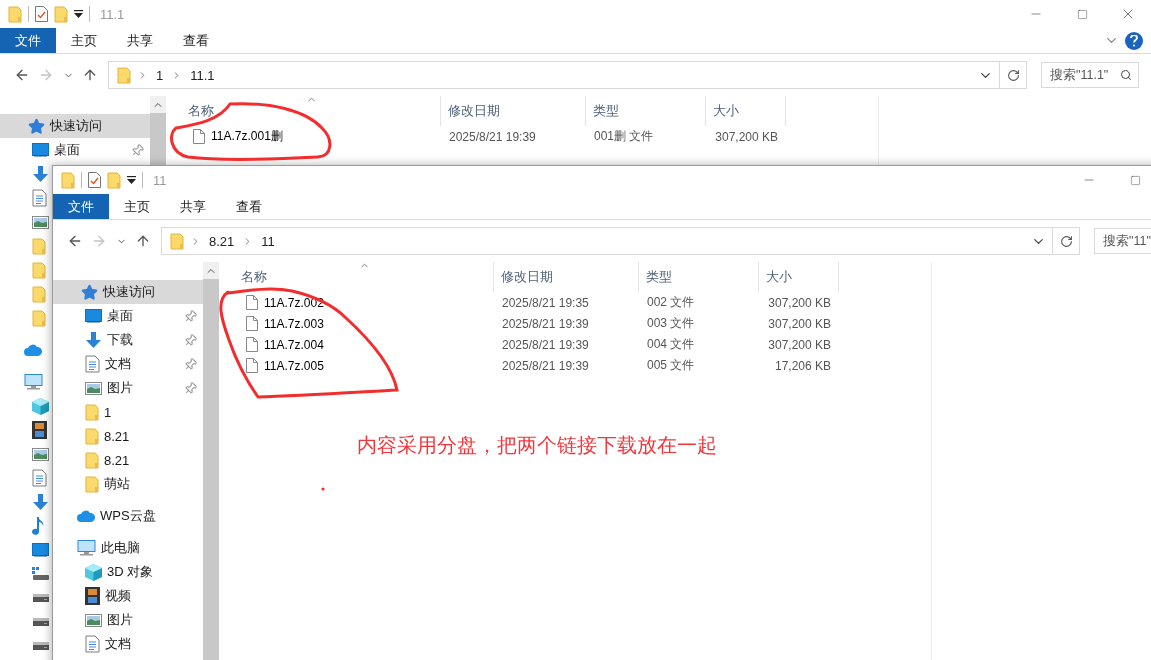  What do you see at coordinates (620, 241) in the screenshot?
I see `address-bar: 8.21 11` at bounding box center [620, 241].